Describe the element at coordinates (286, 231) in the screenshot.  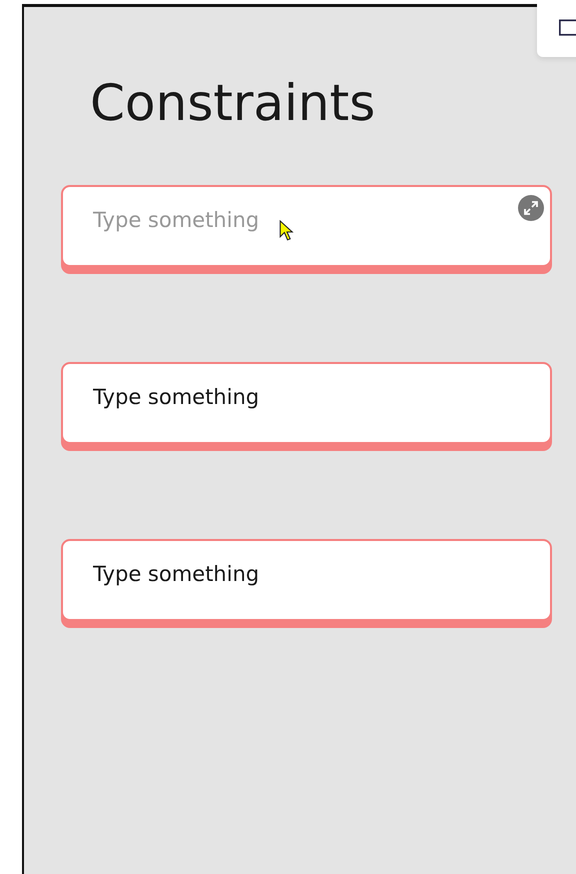
I see `mouse-pointer-icon` at that location.